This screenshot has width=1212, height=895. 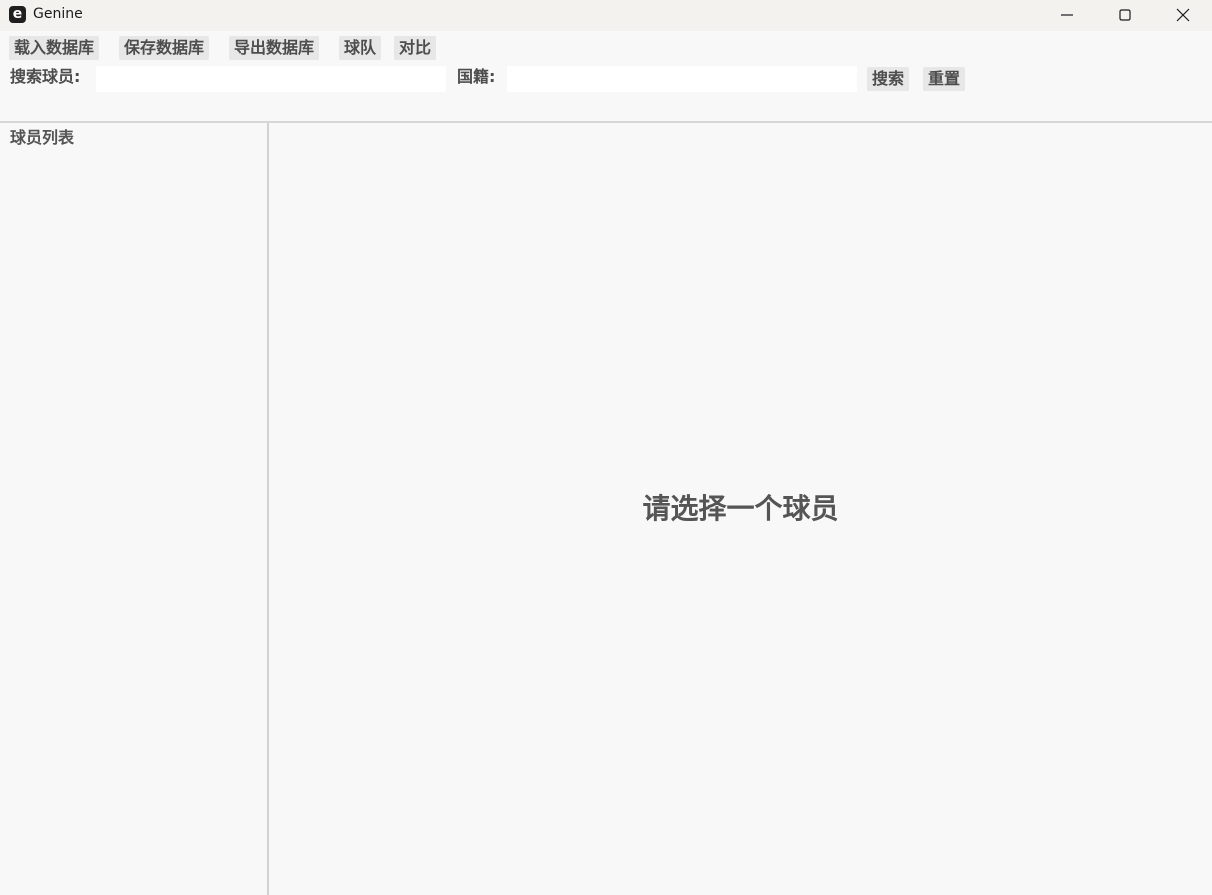 I want to click on load-database-button: 载入数据库, so click(x=54, y=48).